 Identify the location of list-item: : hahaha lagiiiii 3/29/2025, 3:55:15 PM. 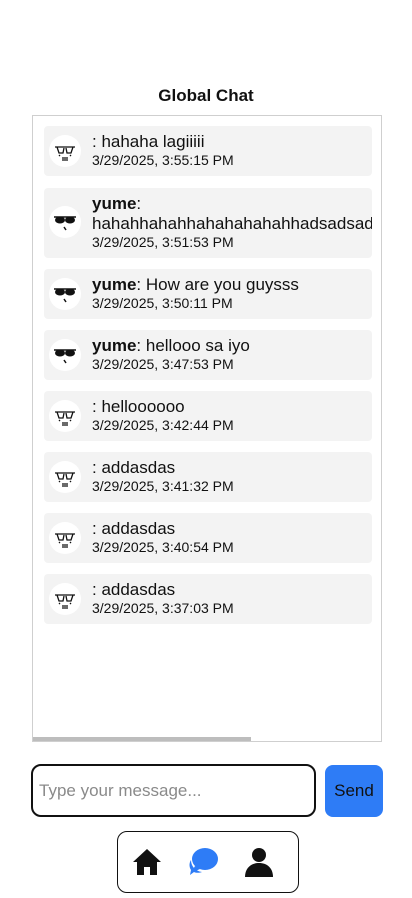
(208, 151).